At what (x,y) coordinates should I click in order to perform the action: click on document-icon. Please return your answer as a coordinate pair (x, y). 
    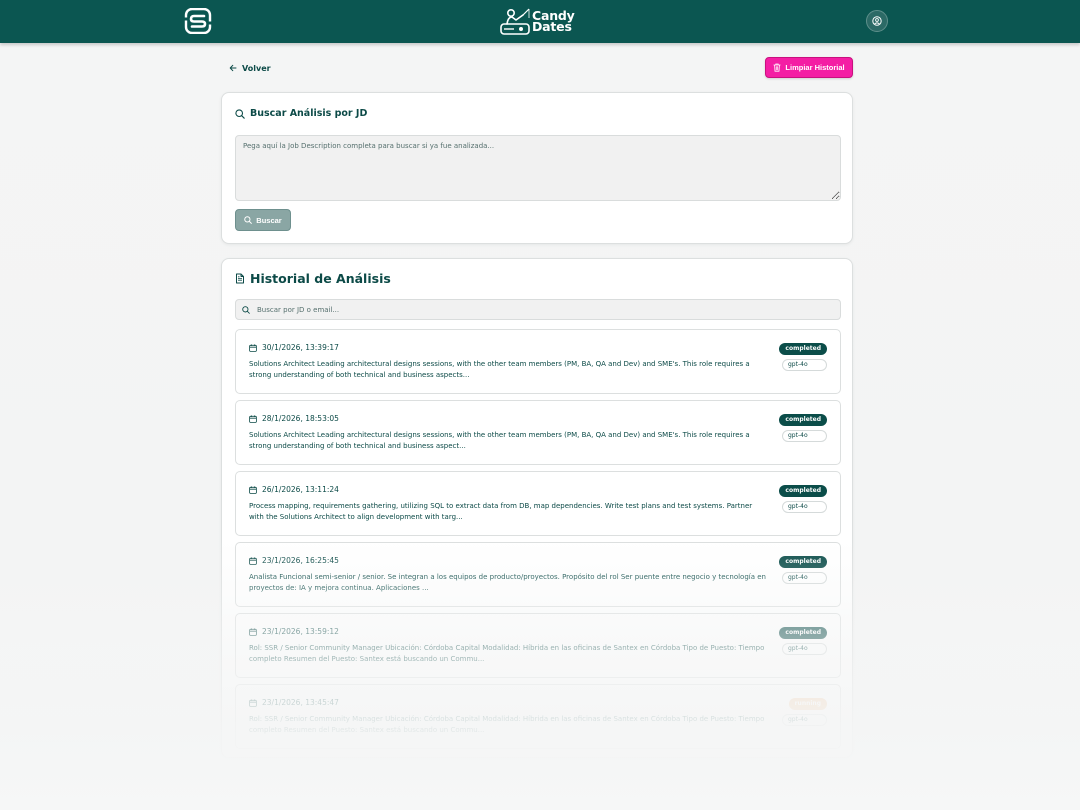
    Looking at the image, I should click on (240, 278).